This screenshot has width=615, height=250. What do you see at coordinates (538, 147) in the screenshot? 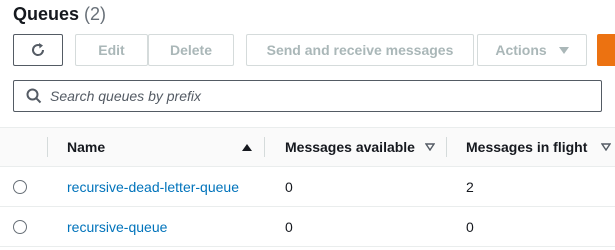
I see `column-header-messages-in-flight: Messages in flight` at bounding box center [538, 147].